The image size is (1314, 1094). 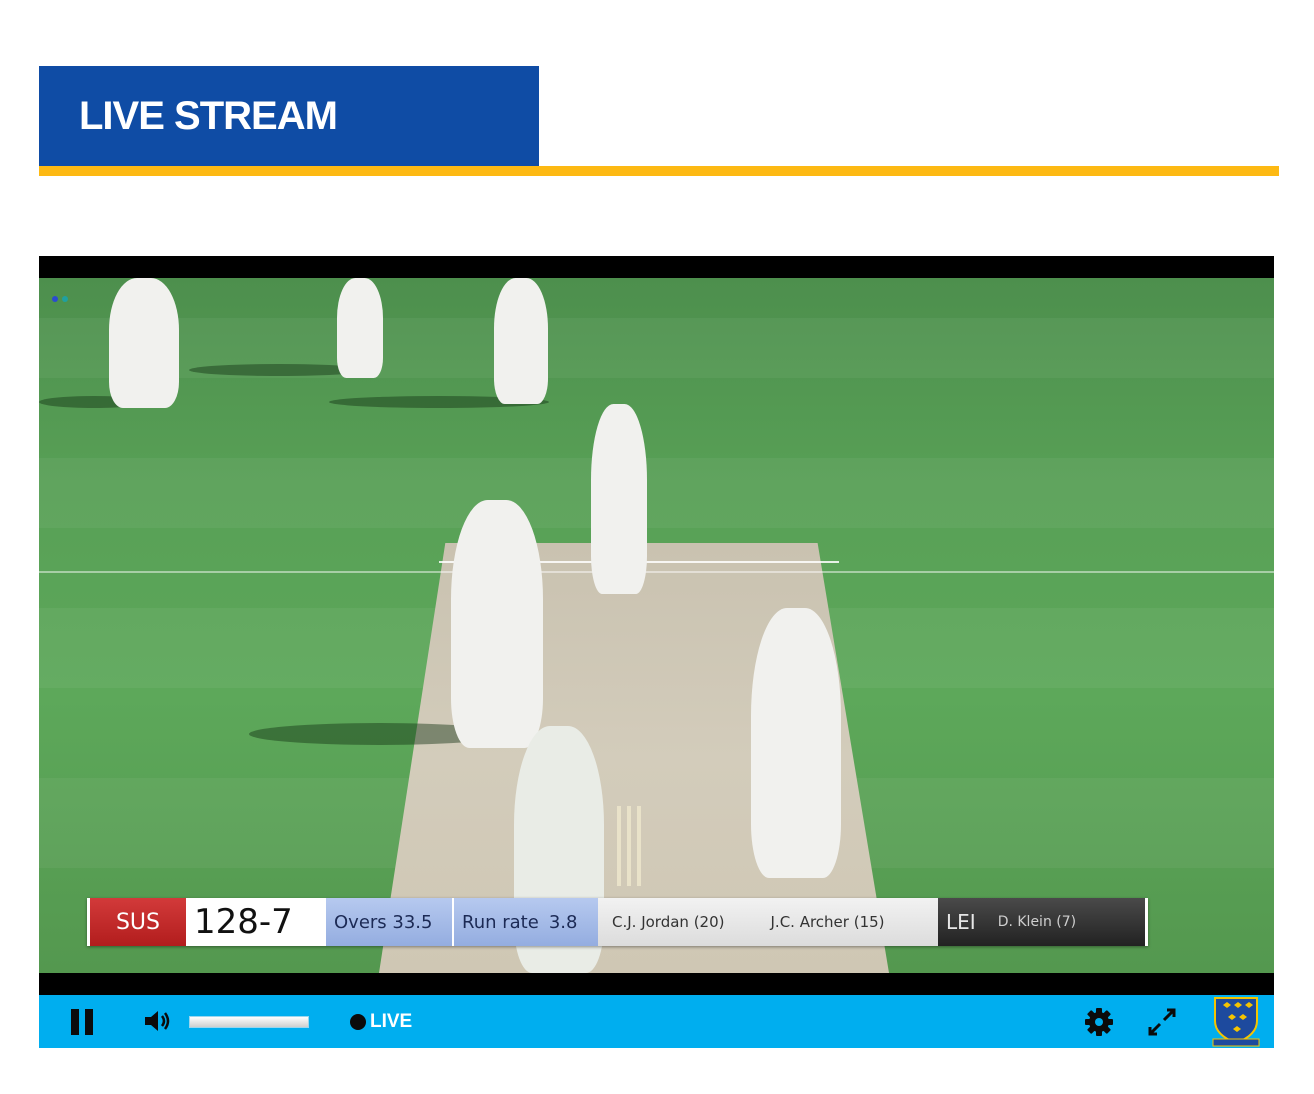 What do you see at coordinates (497, 624) in the screenshot?
I see `bowler` at bounding box center [497, 624].